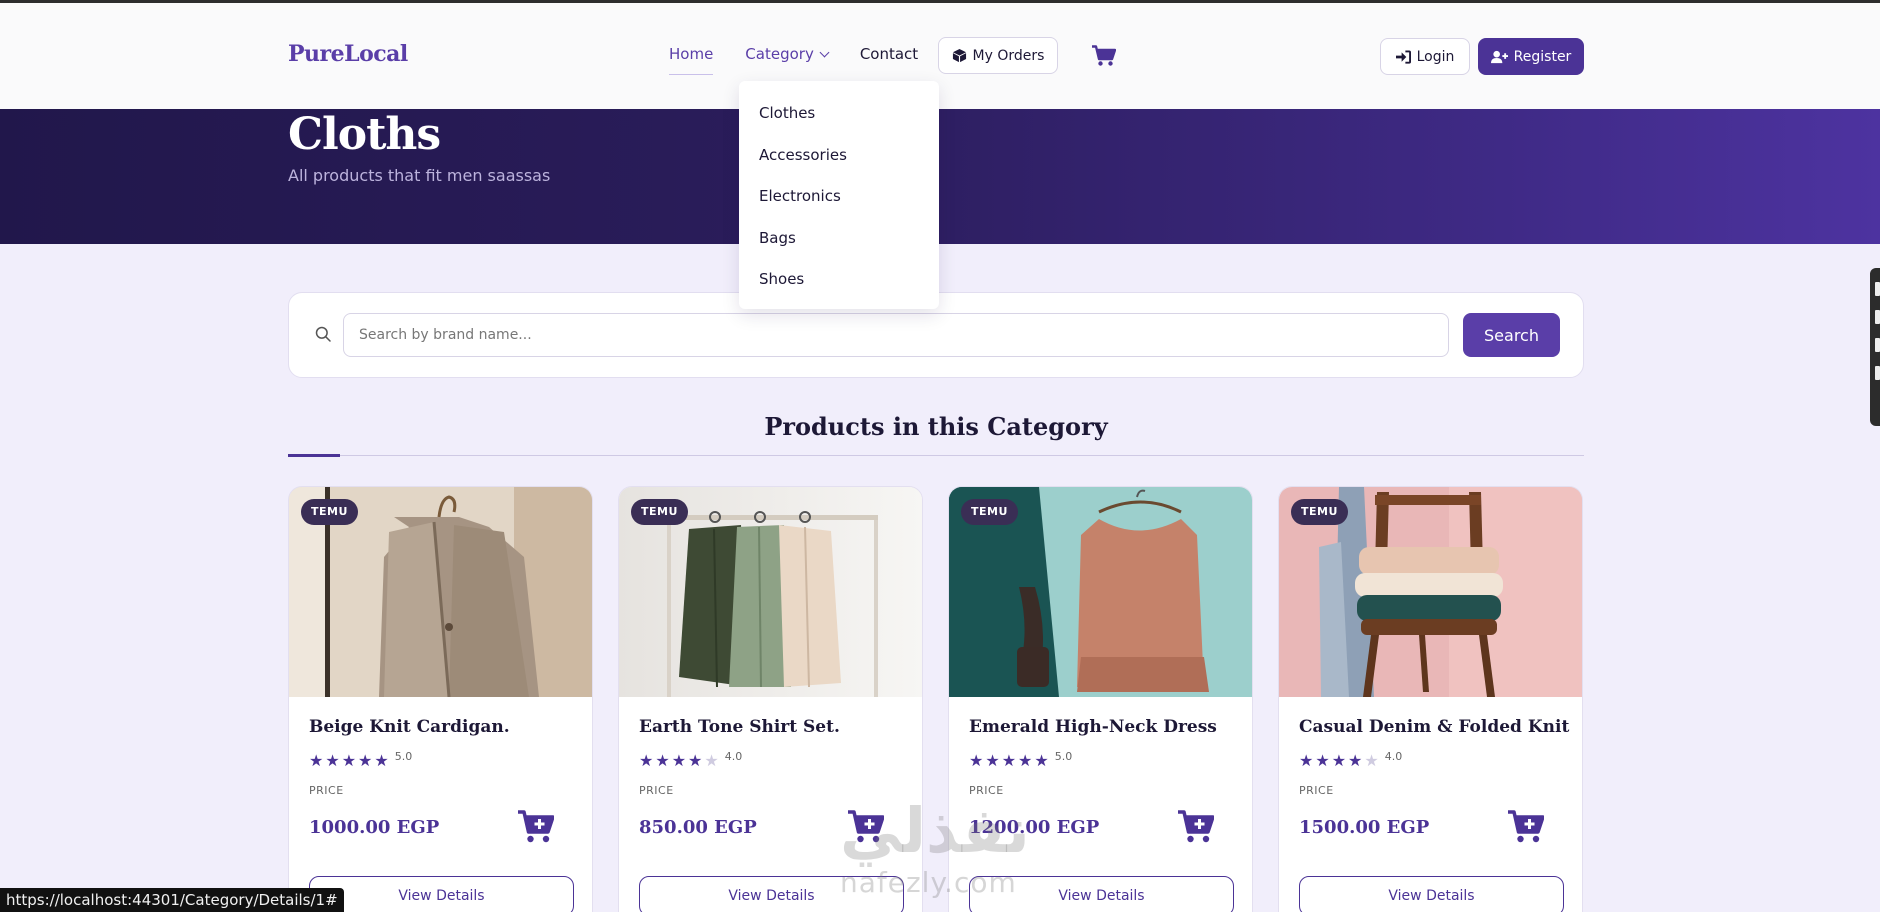 The image size is (1880, 912). I want to click on category-title: Cloths, so click(364, 134).